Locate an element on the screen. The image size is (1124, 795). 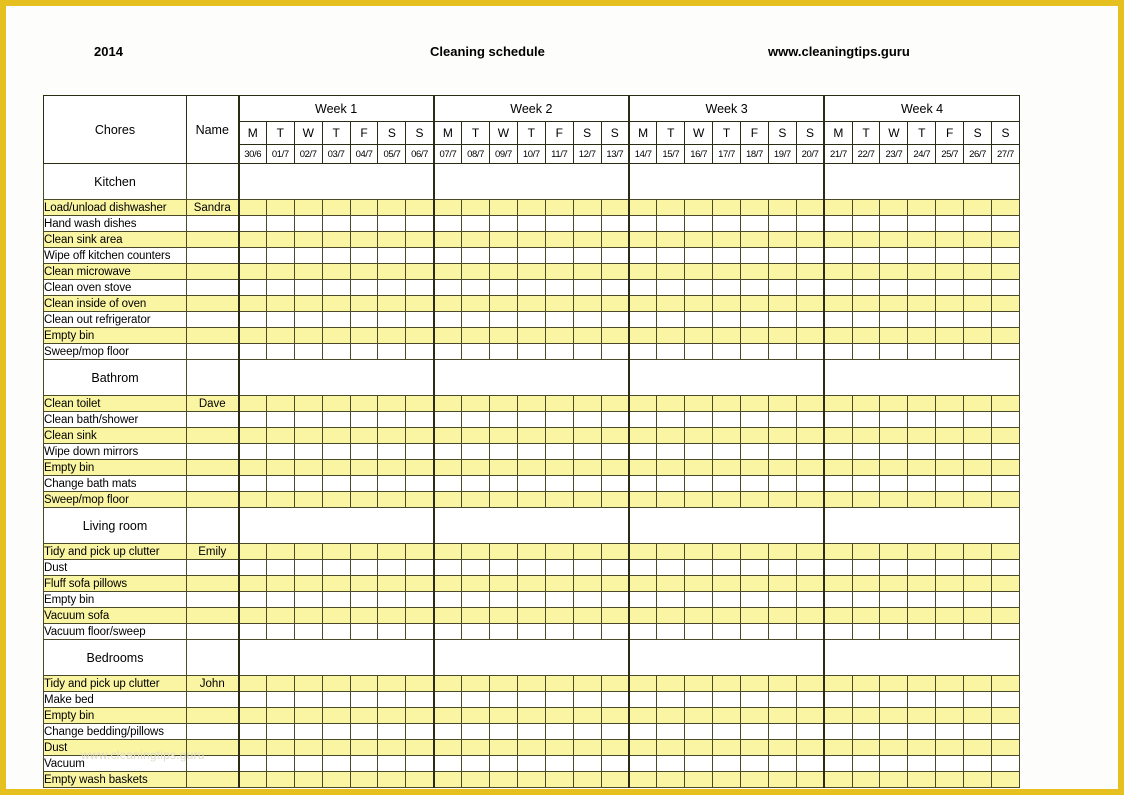
assignee-cell: Dave is located at coordinates (212, 403).